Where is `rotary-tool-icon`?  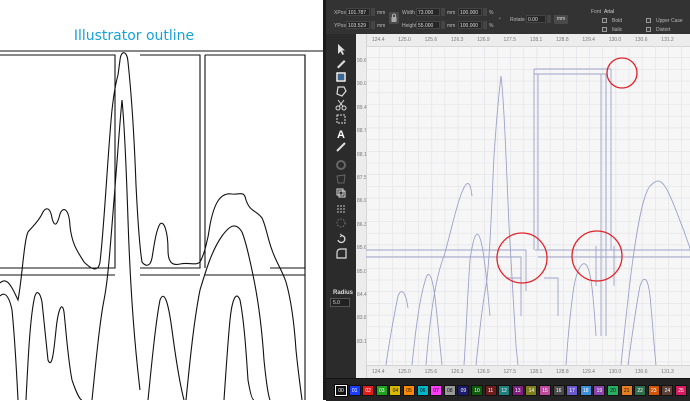 rotary-tool-icon is located at coordinates (341, 239).